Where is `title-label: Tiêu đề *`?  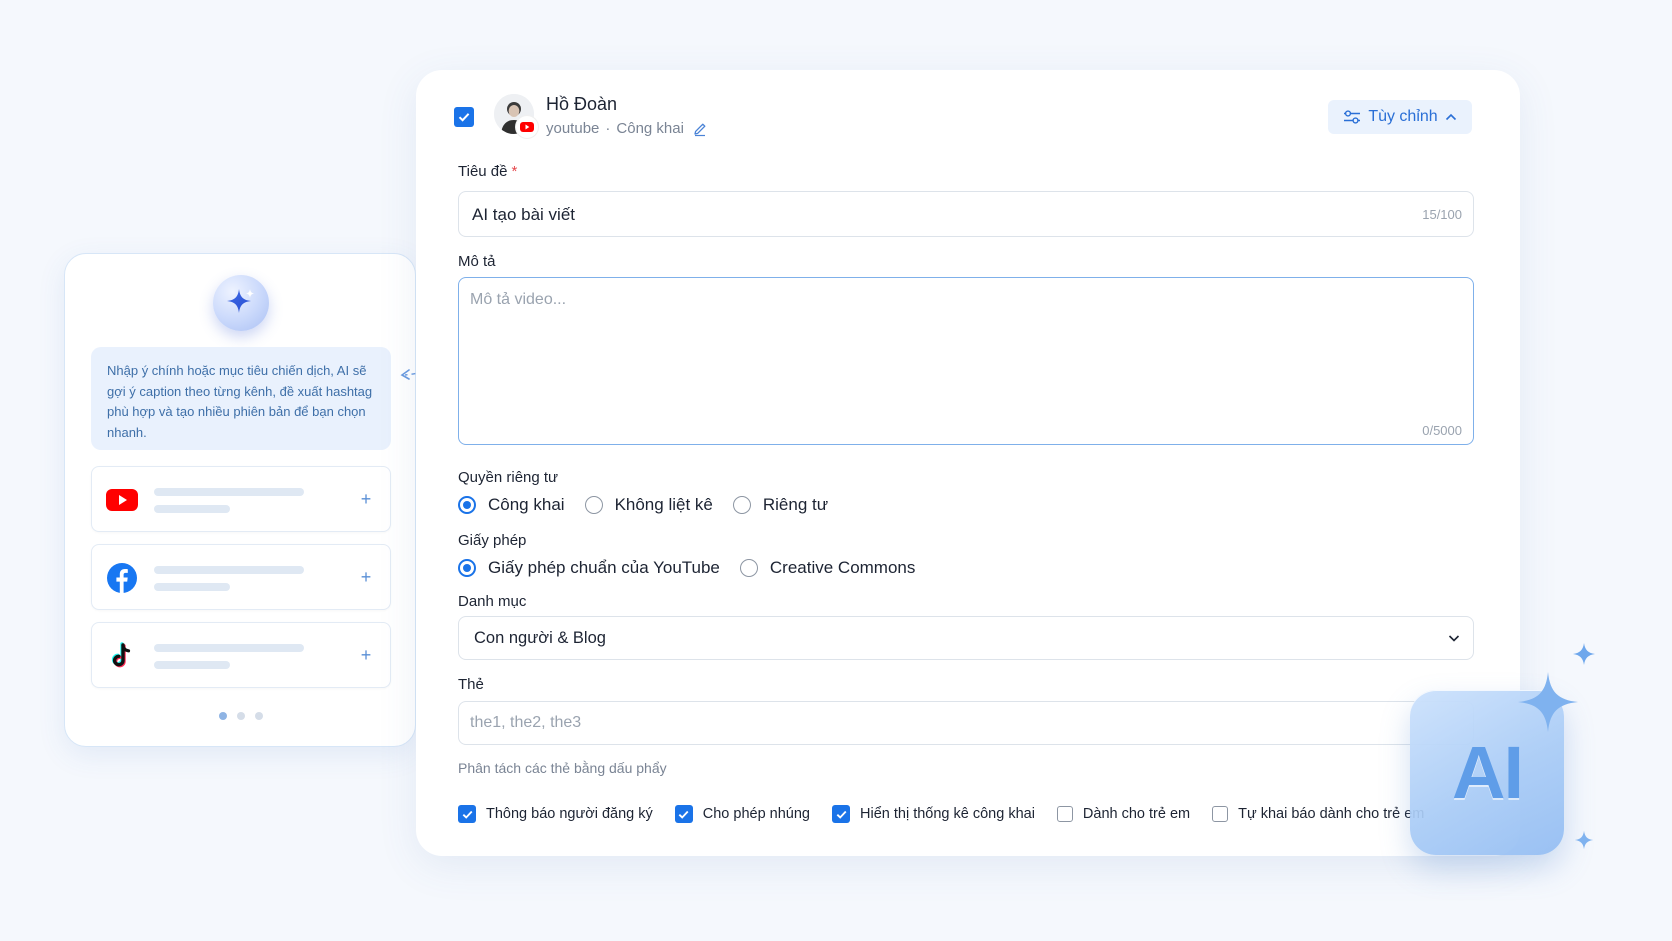 title-label: Tiêu đề * is located at coordinates (487, 171).